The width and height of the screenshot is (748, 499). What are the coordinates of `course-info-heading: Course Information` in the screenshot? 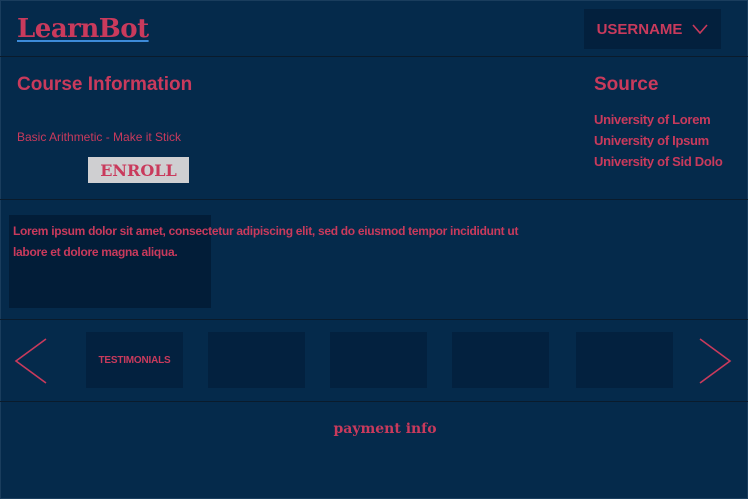 It's located at (105, 84).